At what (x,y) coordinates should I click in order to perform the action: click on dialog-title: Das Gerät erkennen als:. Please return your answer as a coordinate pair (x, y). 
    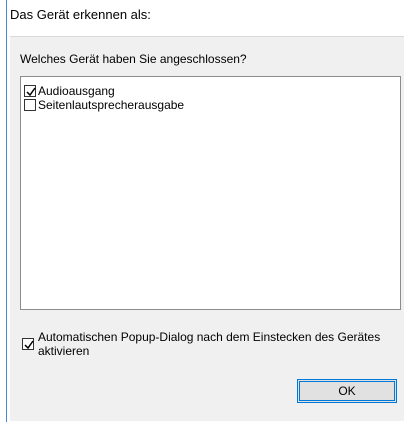
    Looking at the image, I should click on (80, 14).